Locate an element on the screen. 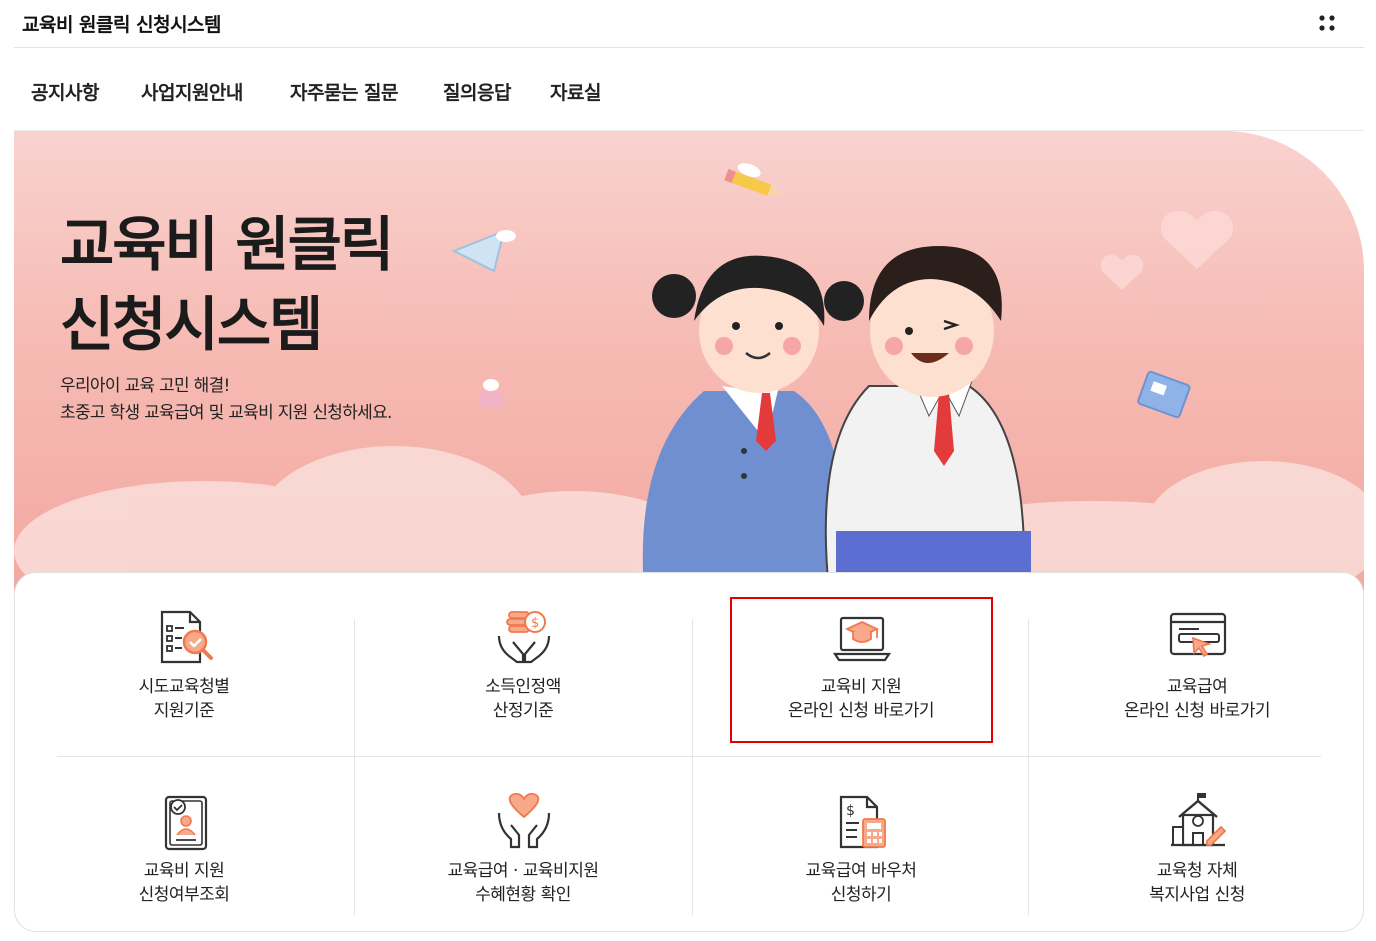 The height and width of the screenshot is (941, 1376). service-label-line-2: 신청여부조회 is located at coordinates (184, 895).